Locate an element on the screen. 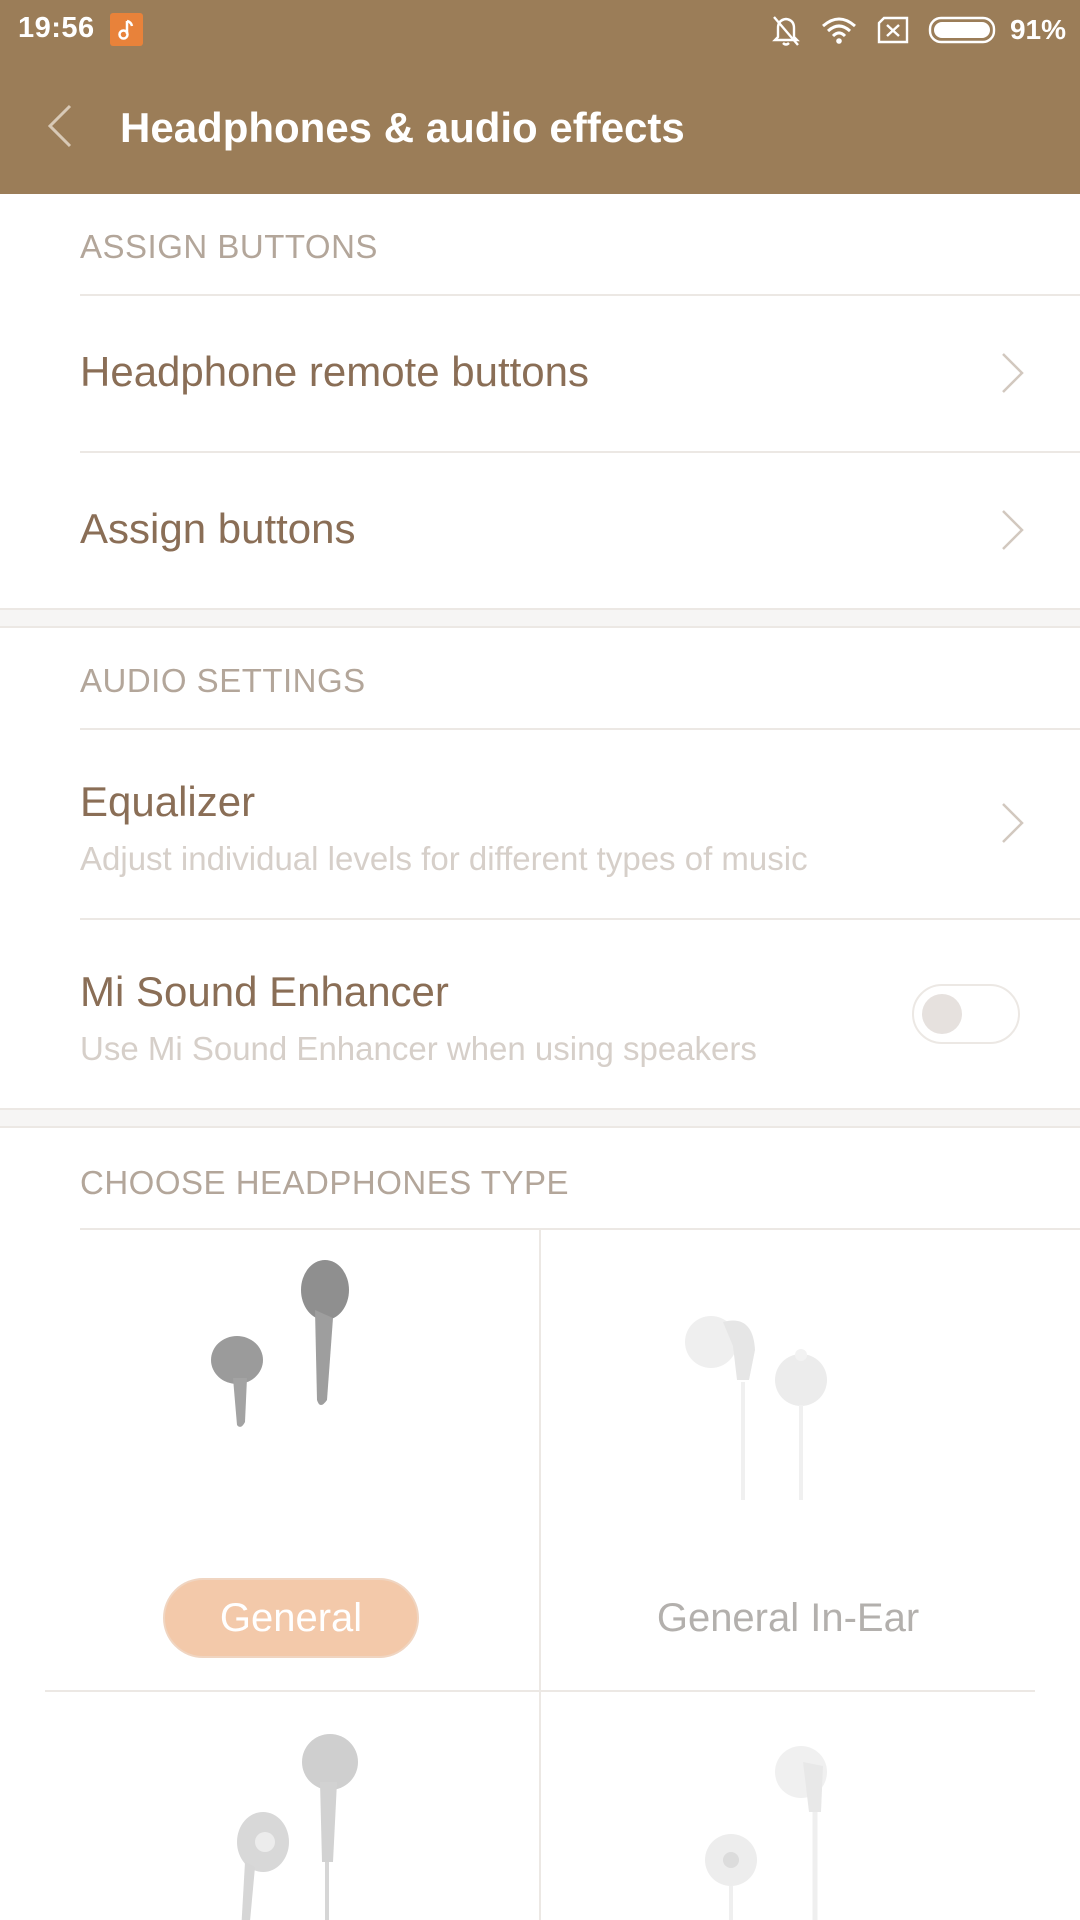  headphone-option-general-in-ear: General In-Ear is located at coordinates (788, 1460).